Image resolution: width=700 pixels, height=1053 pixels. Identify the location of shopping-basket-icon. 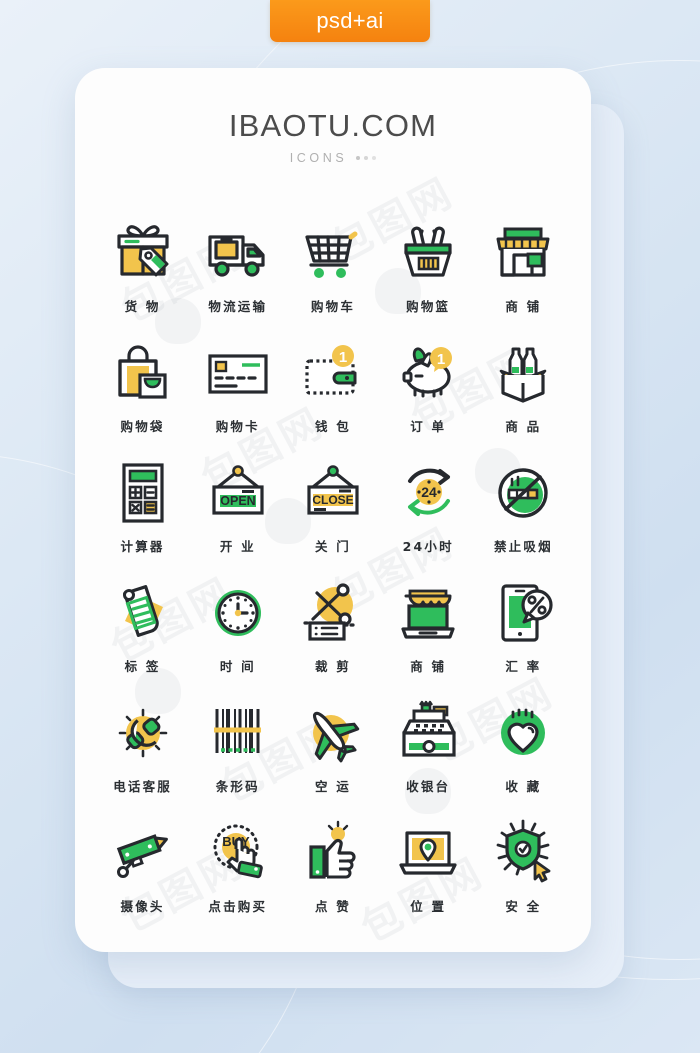
(428, 253).